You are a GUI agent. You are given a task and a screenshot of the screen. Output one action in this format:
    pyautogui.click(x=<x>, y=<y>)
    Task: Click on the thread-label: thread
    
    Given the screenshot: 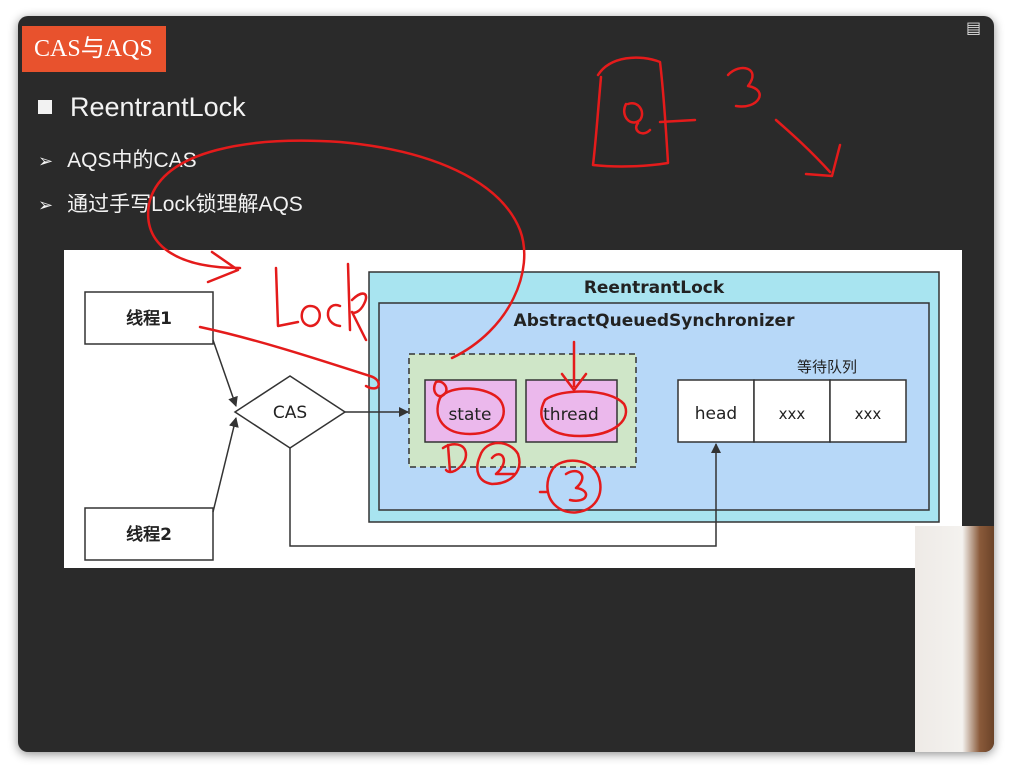 What is the action you would take?
    pyautogui.click(x=571, y=415)
    